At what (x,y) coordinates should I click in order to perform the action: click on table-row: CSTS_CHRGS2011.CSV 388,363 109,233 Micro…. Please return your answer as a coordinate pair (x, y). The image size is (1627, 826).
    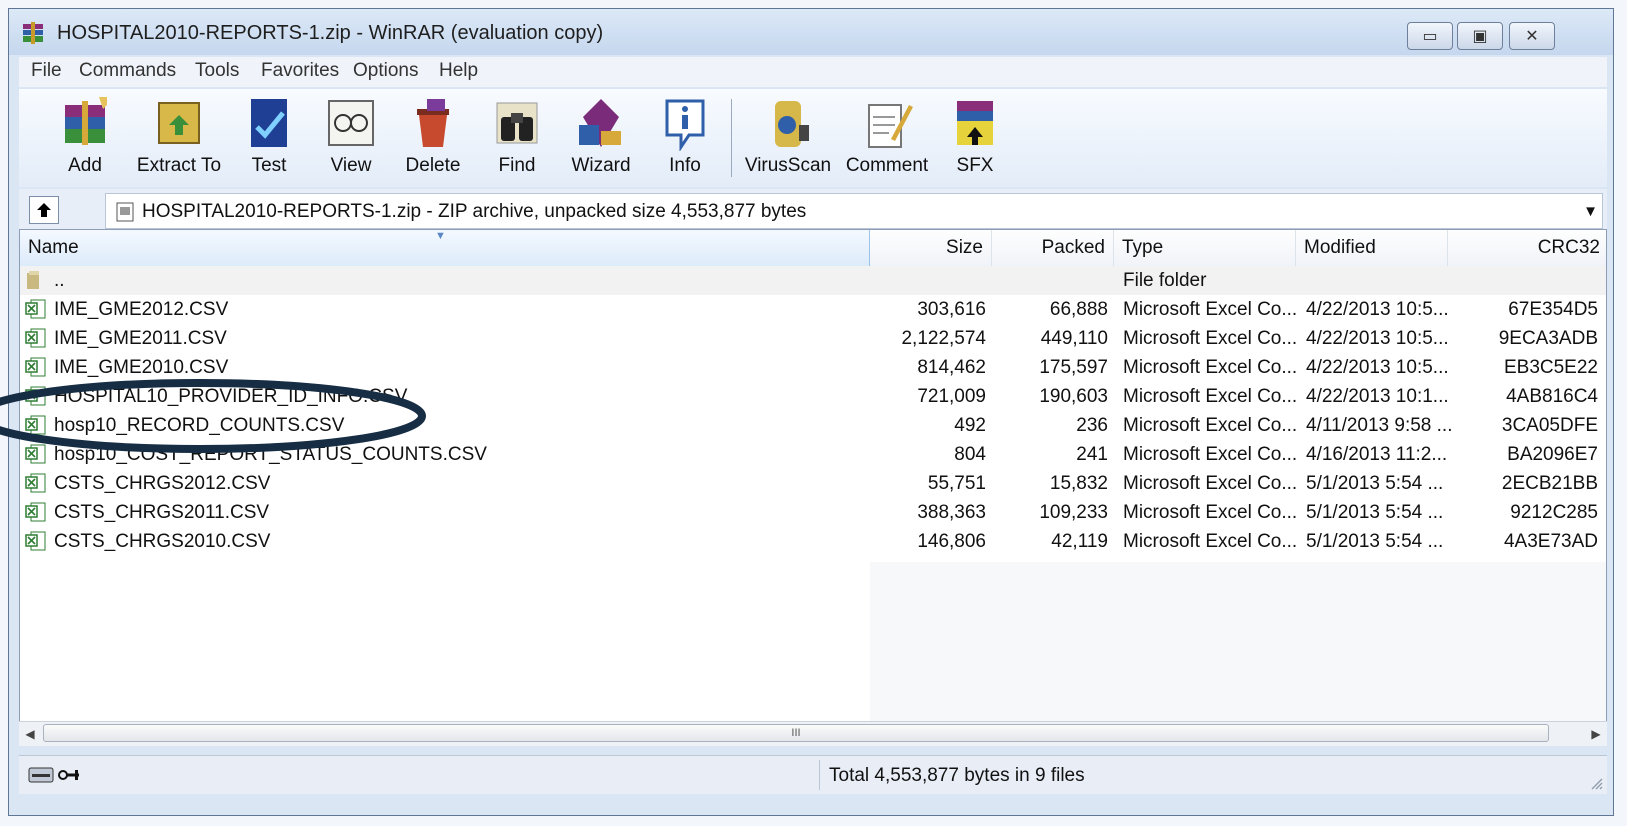
    Looking at the image, I should click on (813, 512).